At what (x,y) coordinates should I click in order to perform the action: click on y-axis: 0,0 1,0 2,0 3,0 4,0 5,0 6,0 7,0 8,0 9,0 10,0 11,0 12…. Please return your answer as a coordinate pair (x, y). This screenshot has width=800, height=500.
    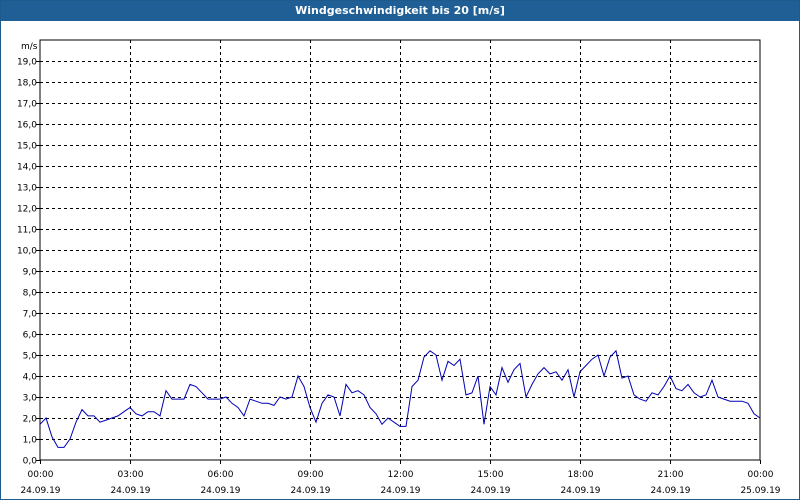
    Looking at the image, I should click on (28, 262).